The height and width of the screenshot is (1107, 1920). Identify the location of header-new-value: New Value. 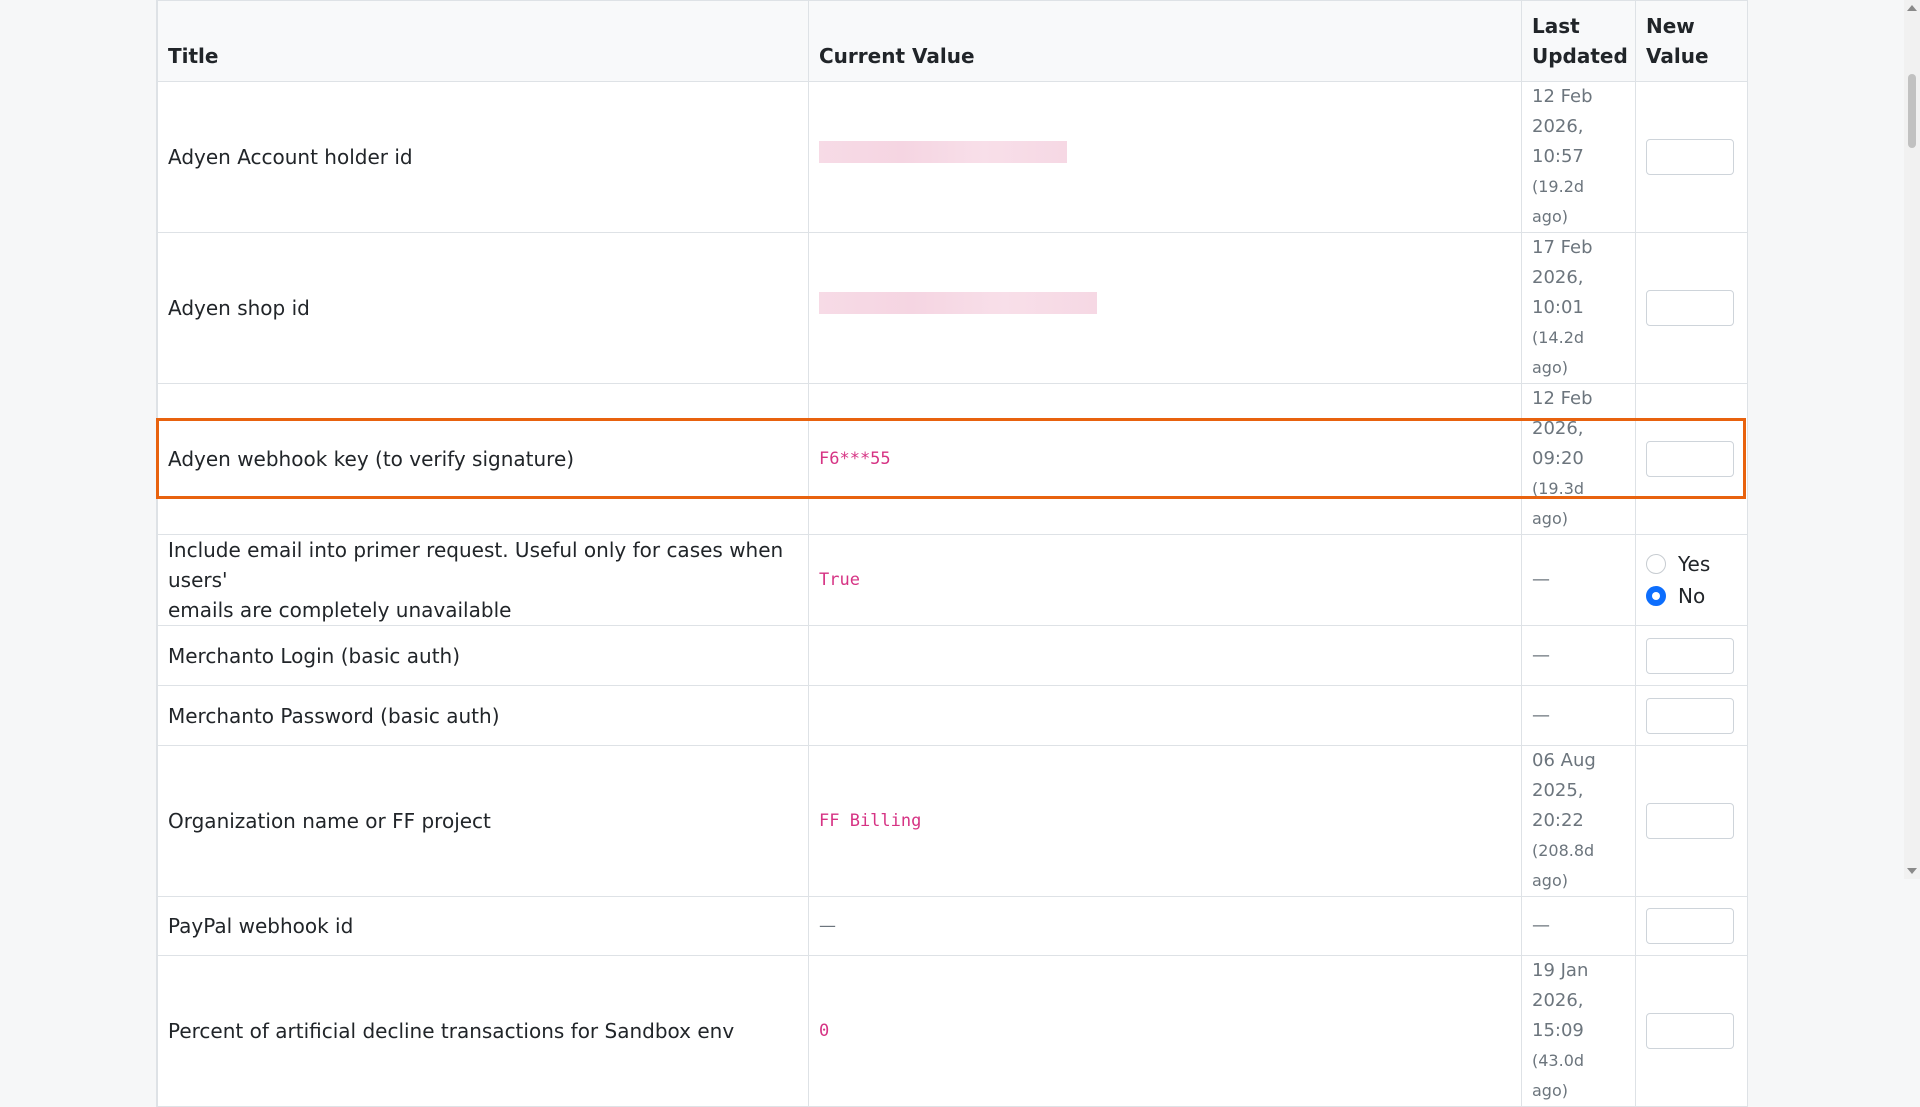
(1691, 41).